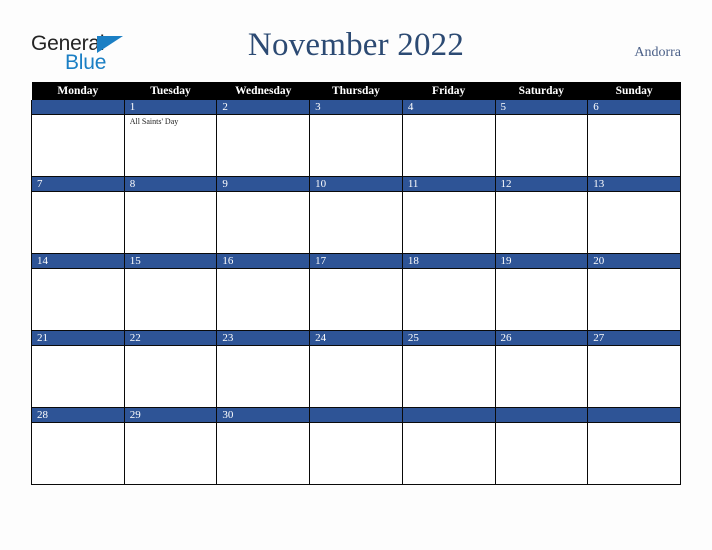  I want to click on day-number: 12, so click(541, 184).